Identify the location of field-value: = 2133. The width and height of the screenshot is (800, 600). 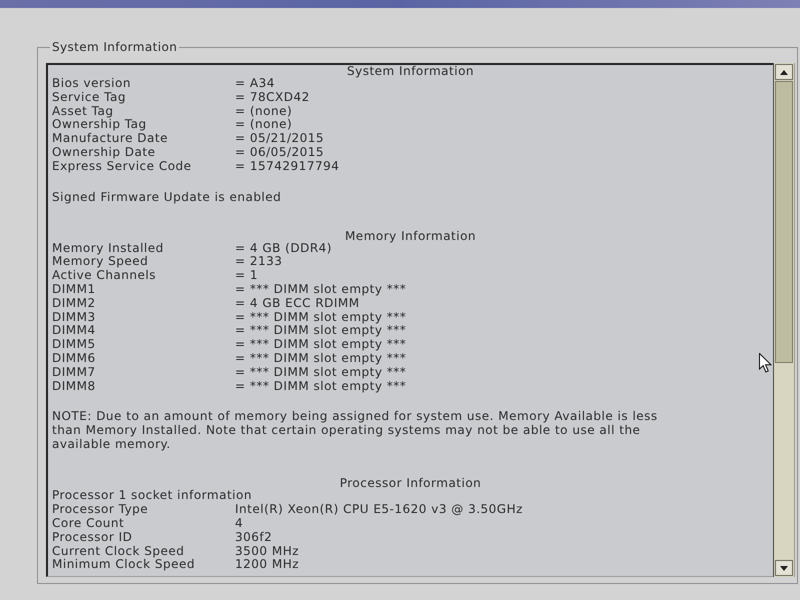
(259, 262).